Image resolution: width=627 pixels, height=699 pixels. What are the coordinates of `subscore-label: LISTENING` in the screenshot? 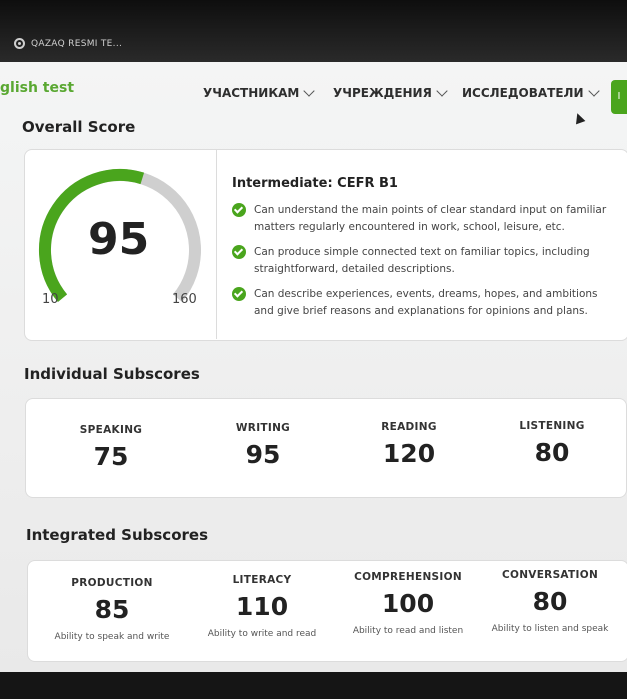 It's located at (552, 426).